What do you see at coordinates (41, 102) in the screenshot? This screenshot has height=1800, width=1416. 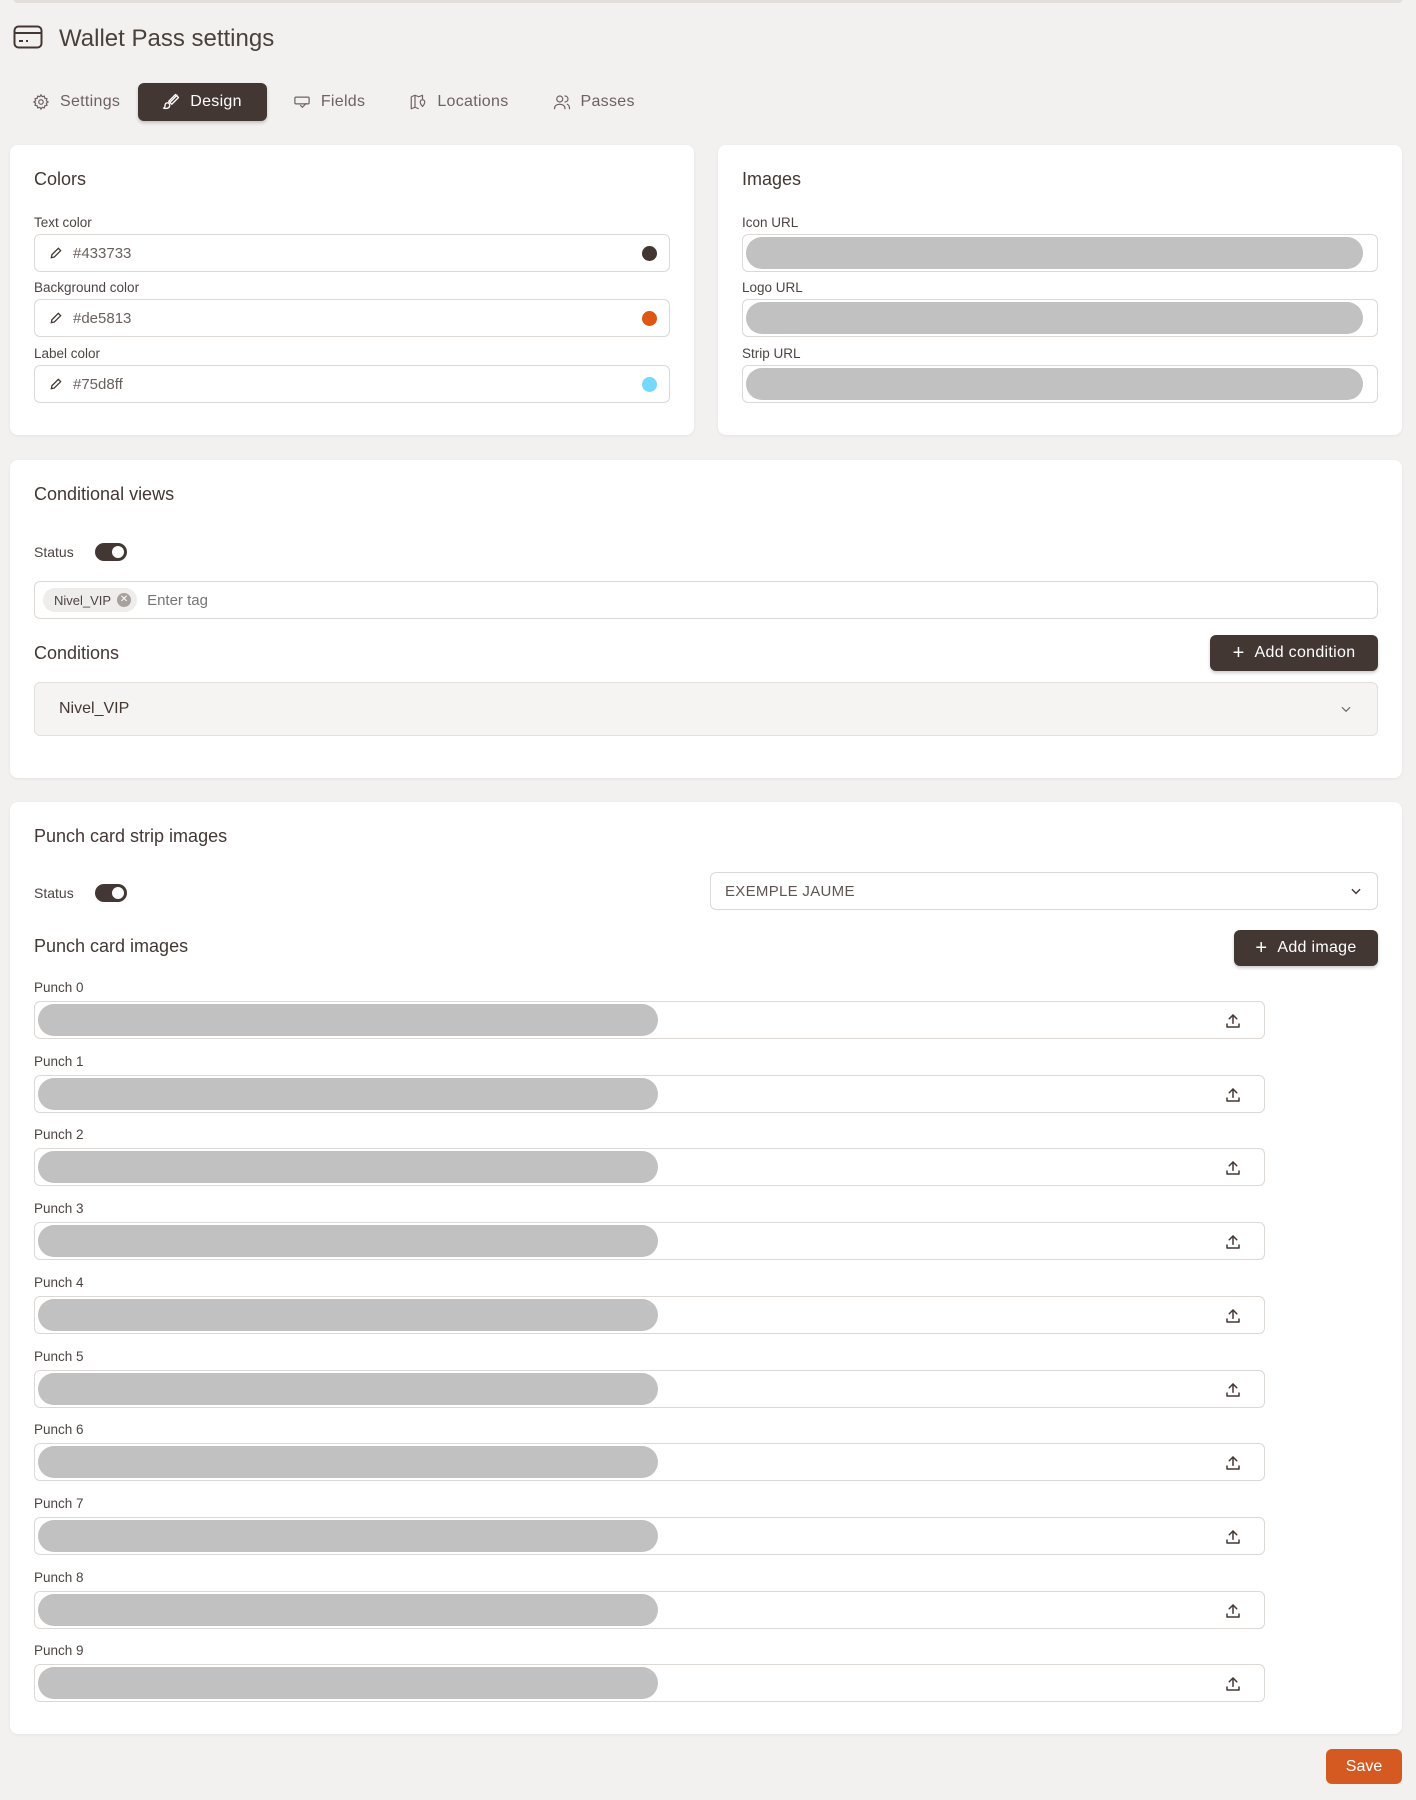 I see `gear-icon` at bounding box center [41, 102].